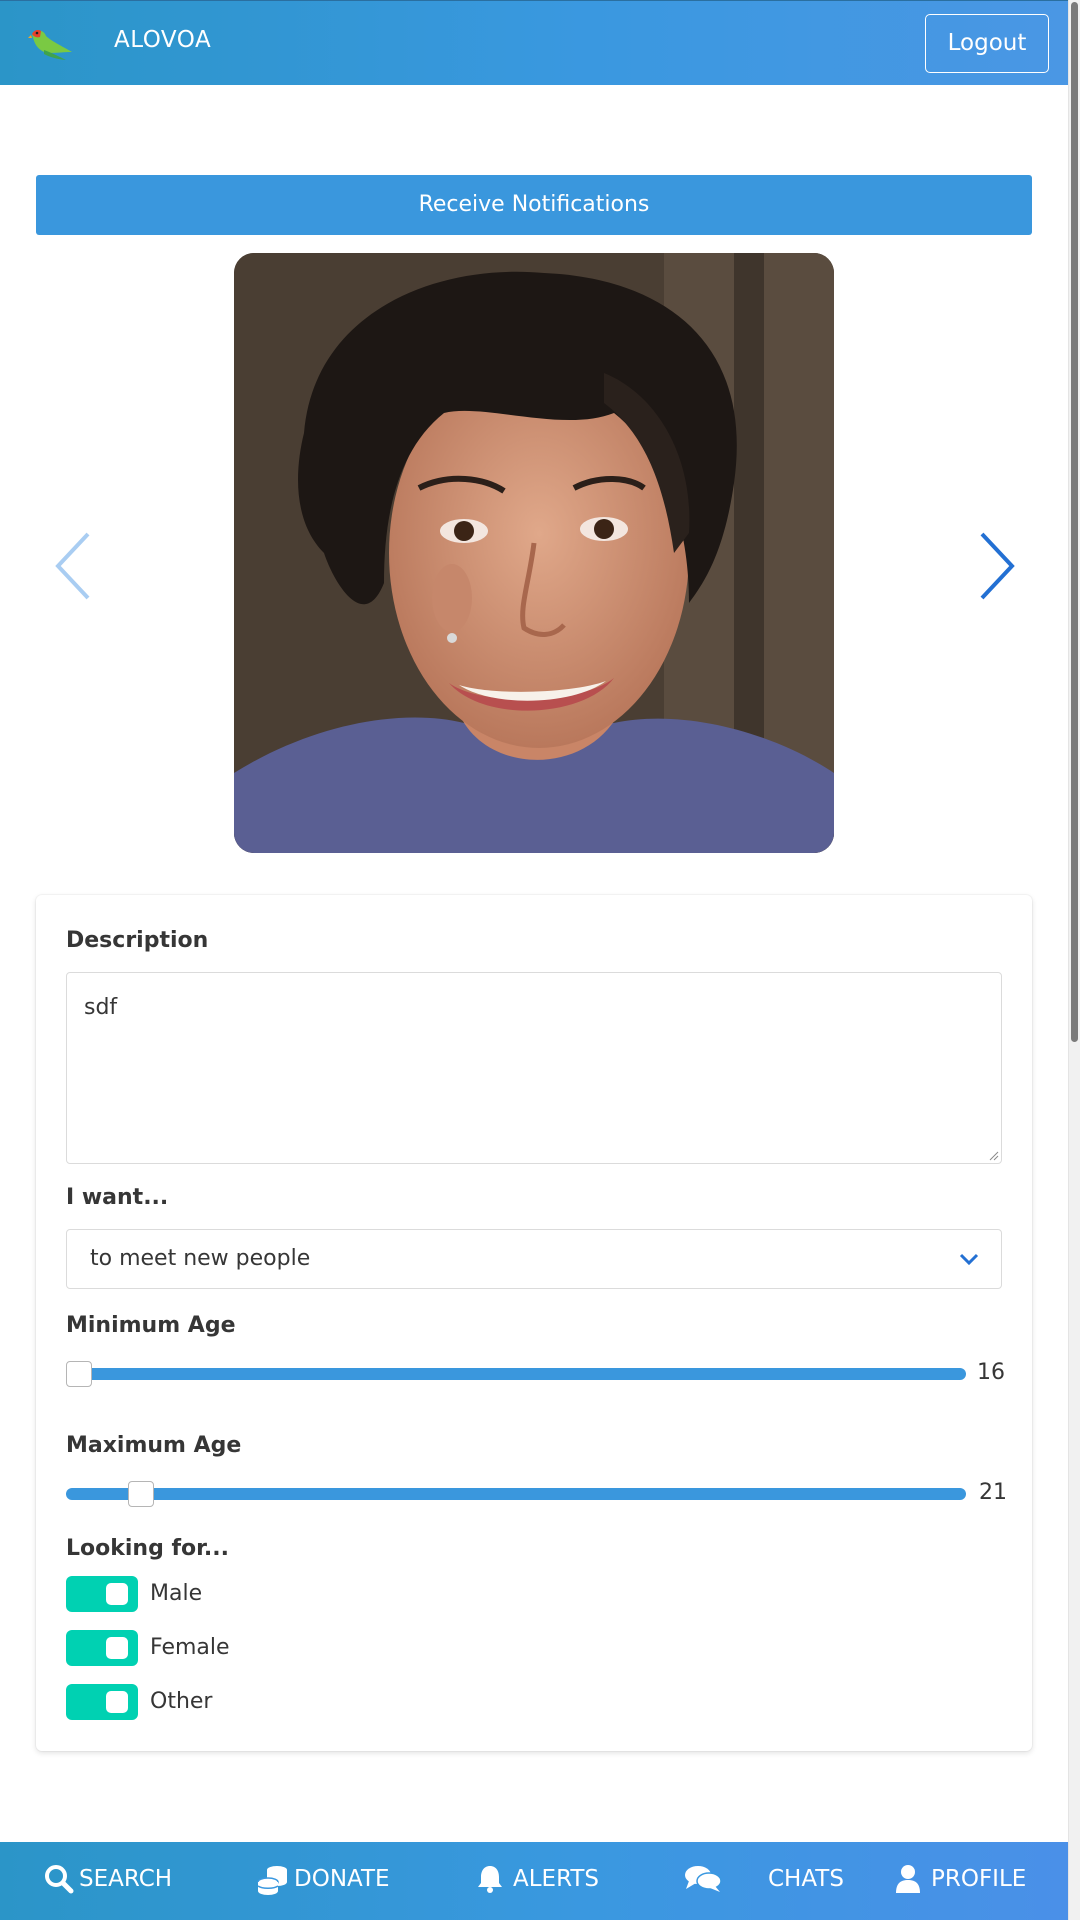 The image size is (1080, 1920). I want to click on nav-item-donate: DONATE, so click(332, 1881).